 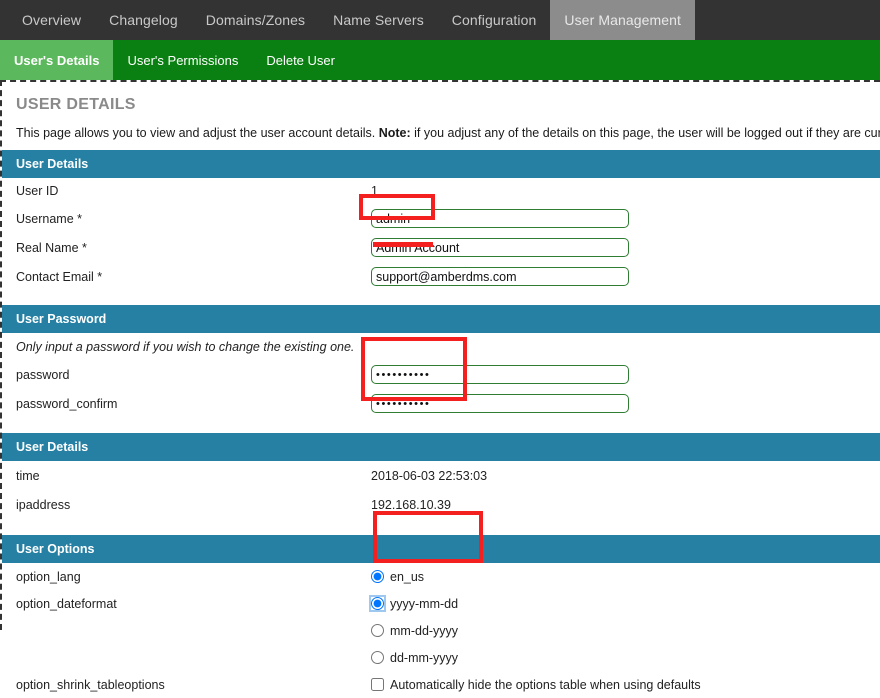 What do you see at coordinates (394, 133) in the screenshot?
I see `page-description-note: Note:` at bounding box center [394, 133].